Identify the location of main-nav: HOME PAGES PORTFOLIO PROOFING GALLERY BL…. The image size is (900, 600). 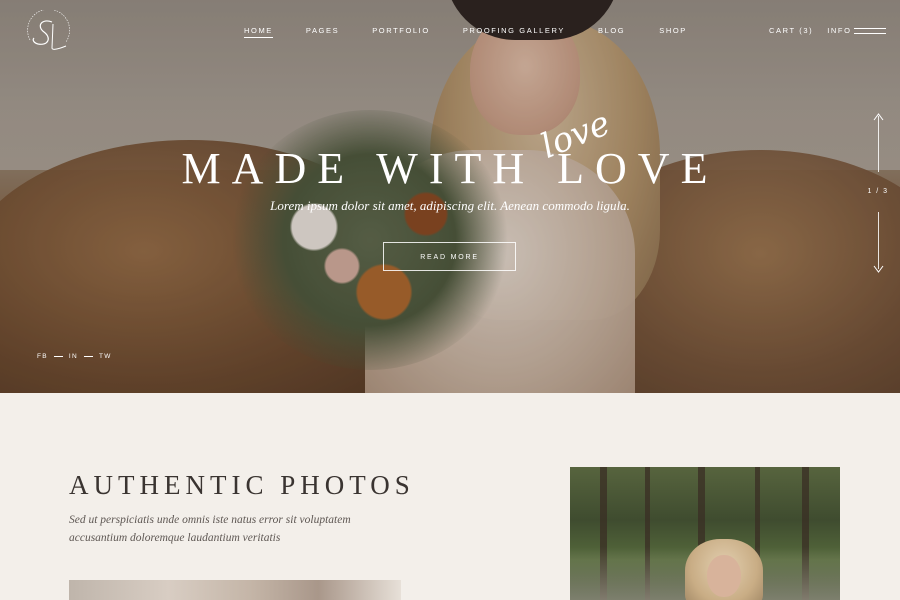
(465, 32).